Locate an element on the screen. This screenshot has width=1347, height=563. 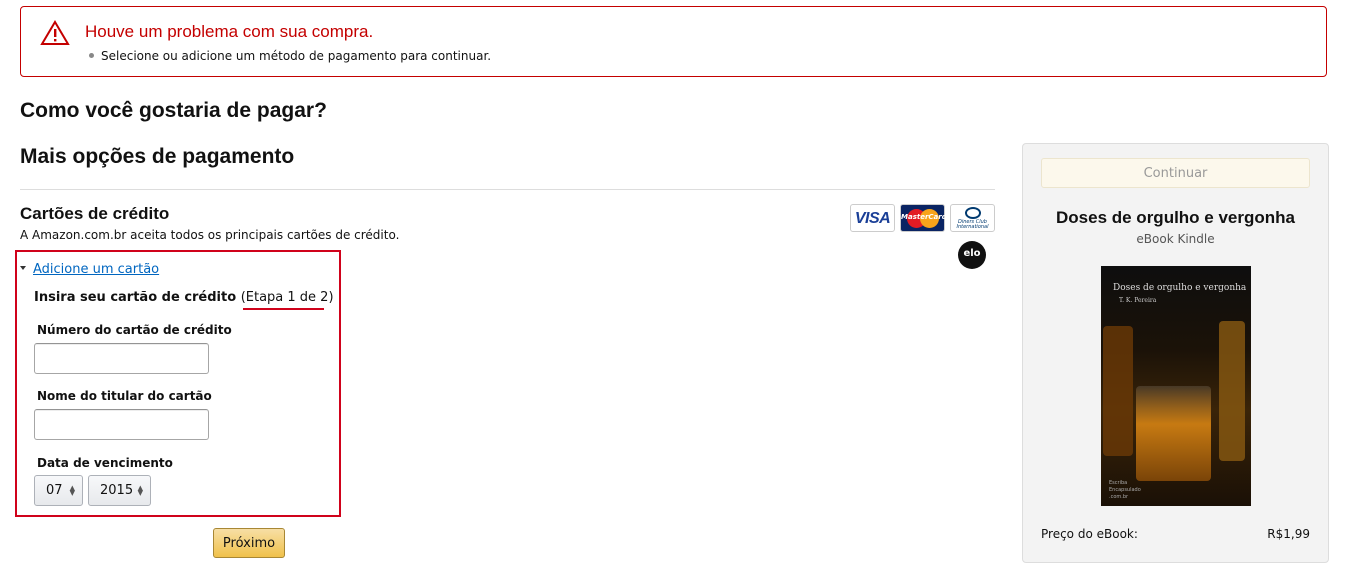
page-title: Como você gostaria de pagar? is located at coordinates (173, 110).